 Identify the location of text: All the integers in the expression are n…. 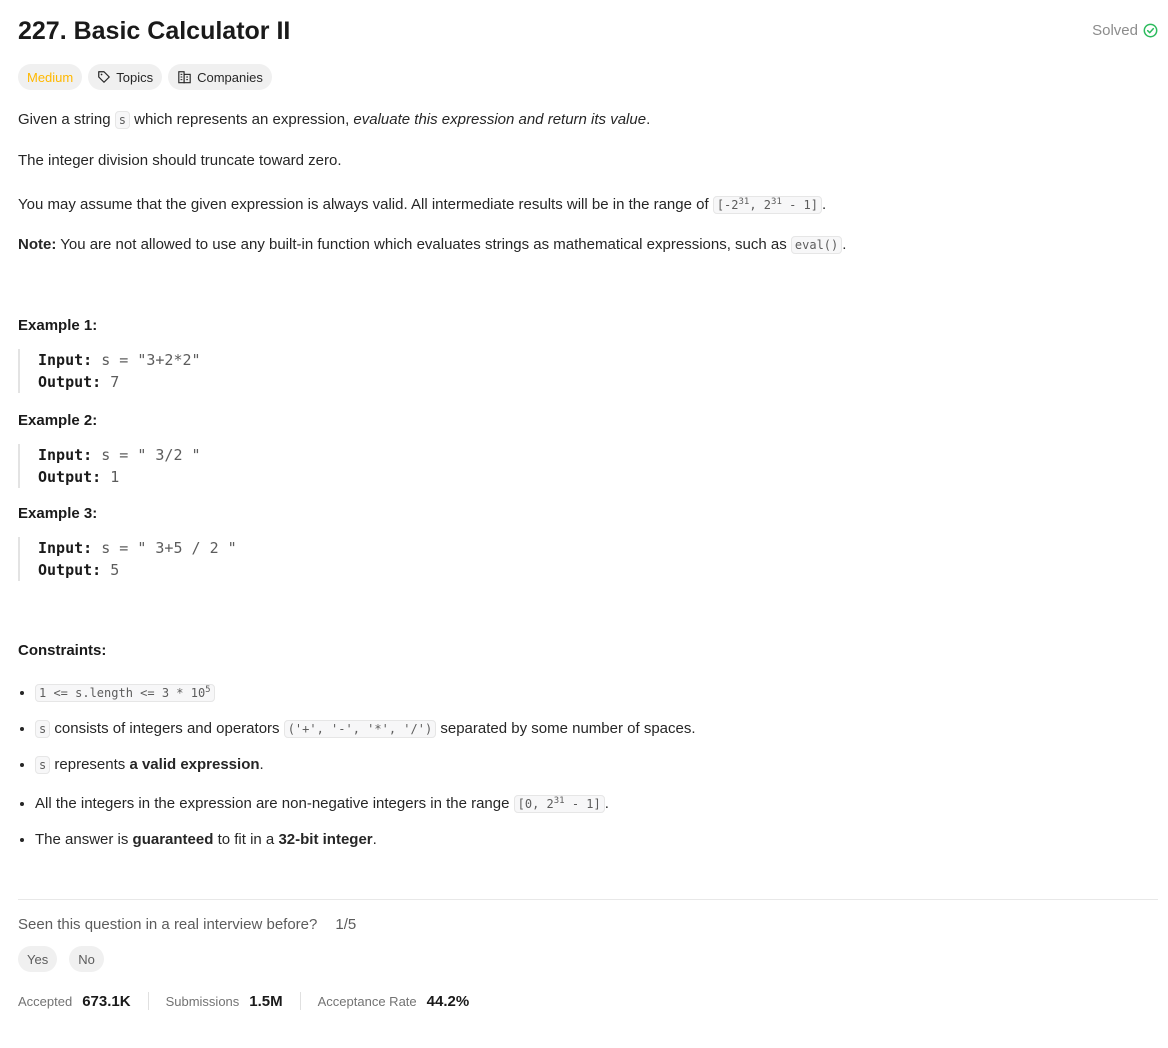
(274, 803).